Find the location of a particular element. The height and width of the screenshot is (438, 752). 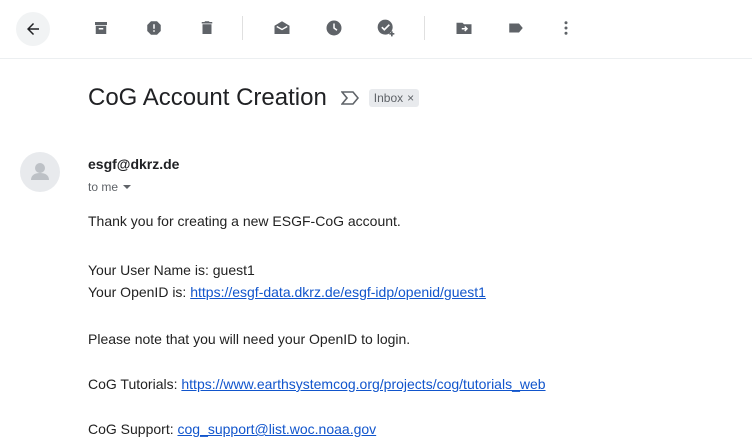

snooze-button is located at coordinates (334, 28).